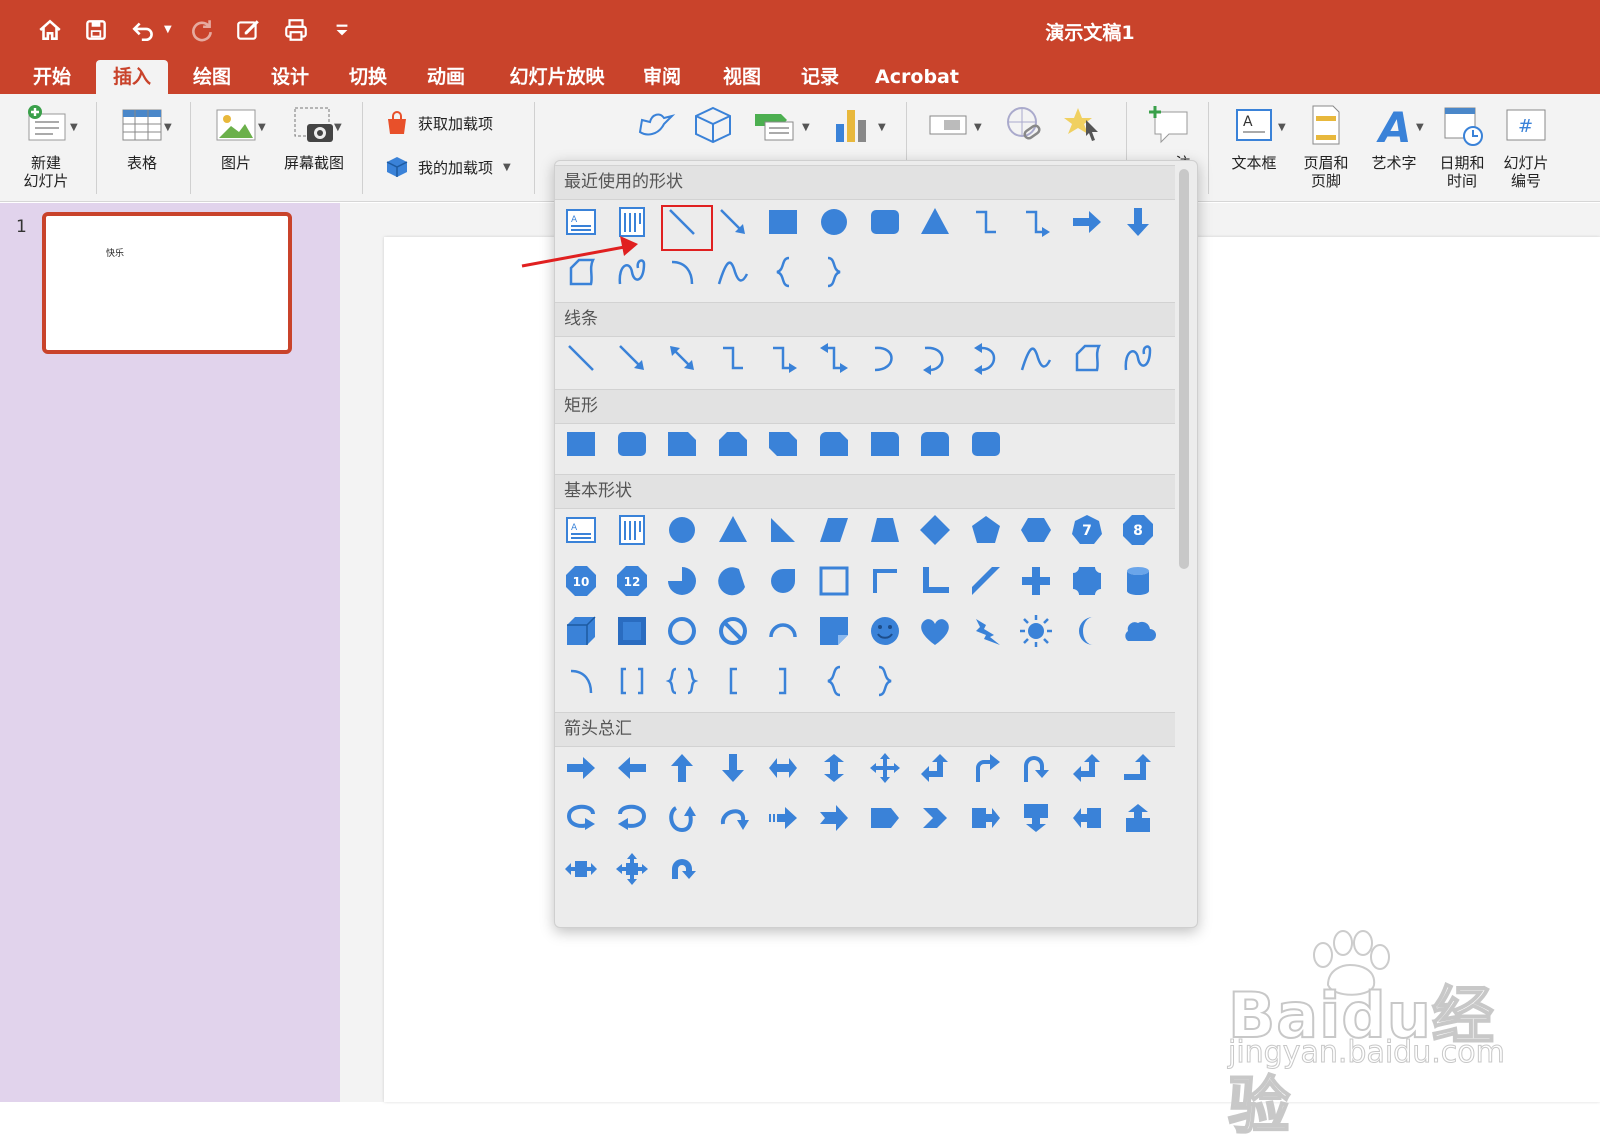  What do you see at coordinates (834, 358) in the screenshot?
I see `shape-elbowdbl-icon` at bounding box center [834, 358].